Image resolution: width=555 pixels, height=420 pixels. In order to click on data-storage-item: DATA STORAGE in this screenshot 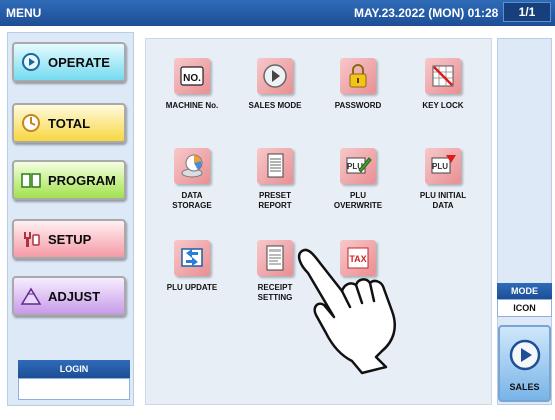, I will do `click(192, 188)`.